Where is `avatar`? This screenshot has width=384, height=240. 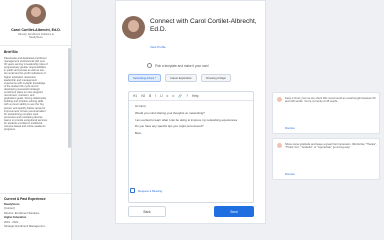
avatar is located at coordinates (133, 27).